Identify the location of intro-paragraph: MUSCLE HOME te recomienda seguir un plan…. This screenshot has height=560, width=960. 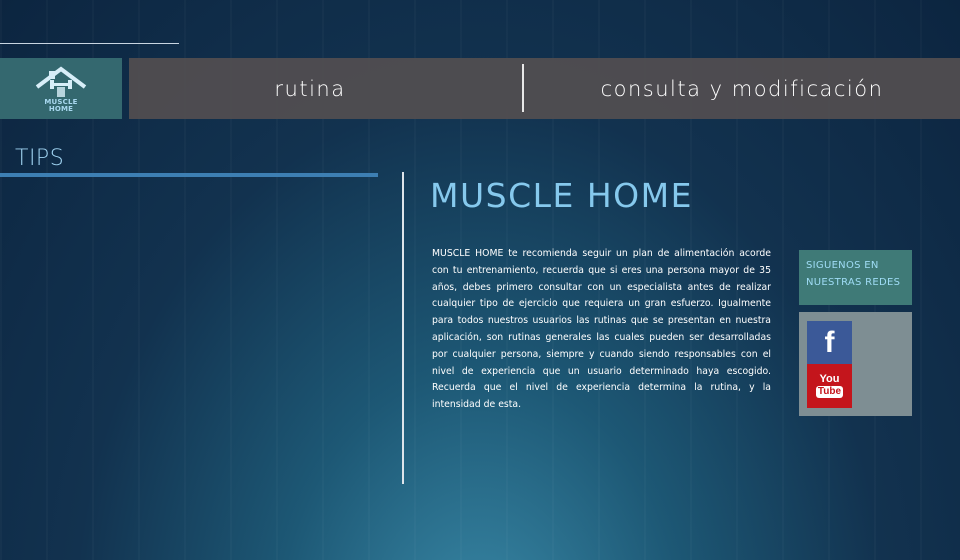
(601, 329).